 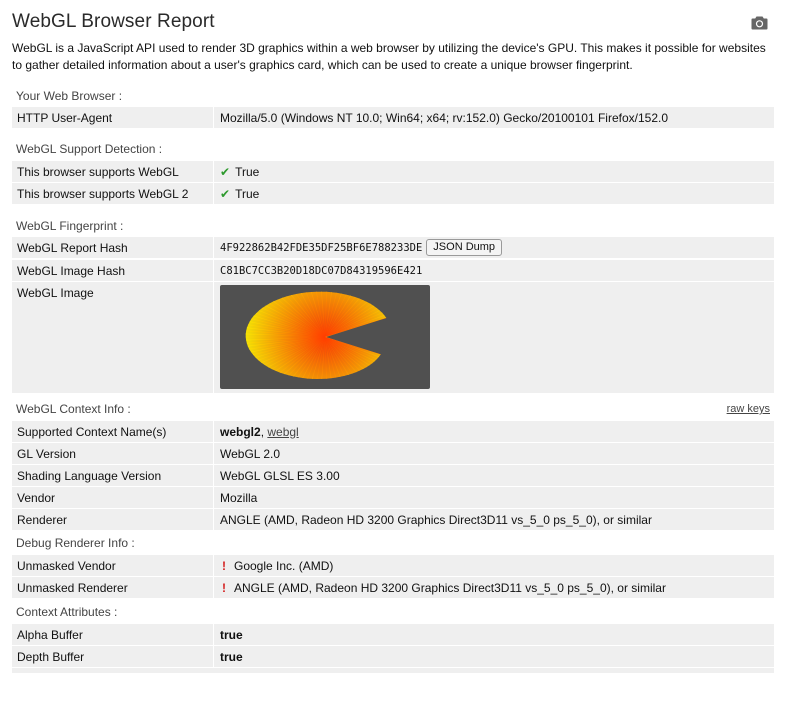 I want to click on row-gl-version: GL Version WebGL 2.0, so click(x=393, y=453).